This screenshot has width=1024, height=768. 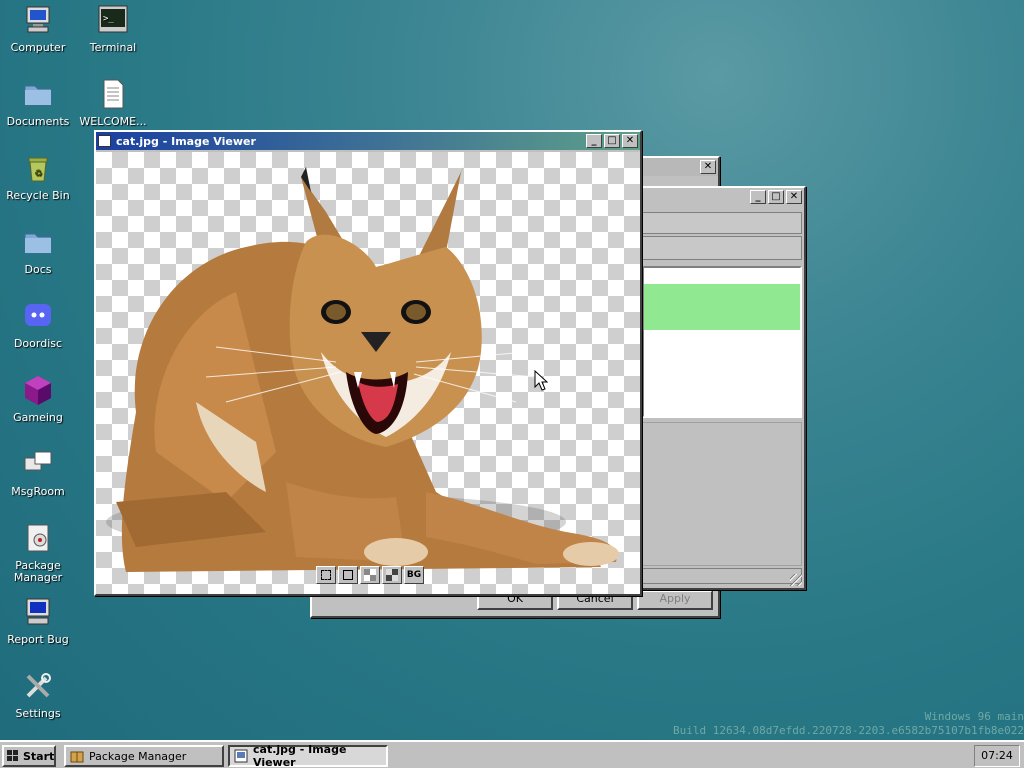 I want to click on task-image-viewer-label: cat.jpg - Image Viewer, so click(x=300, y=755).